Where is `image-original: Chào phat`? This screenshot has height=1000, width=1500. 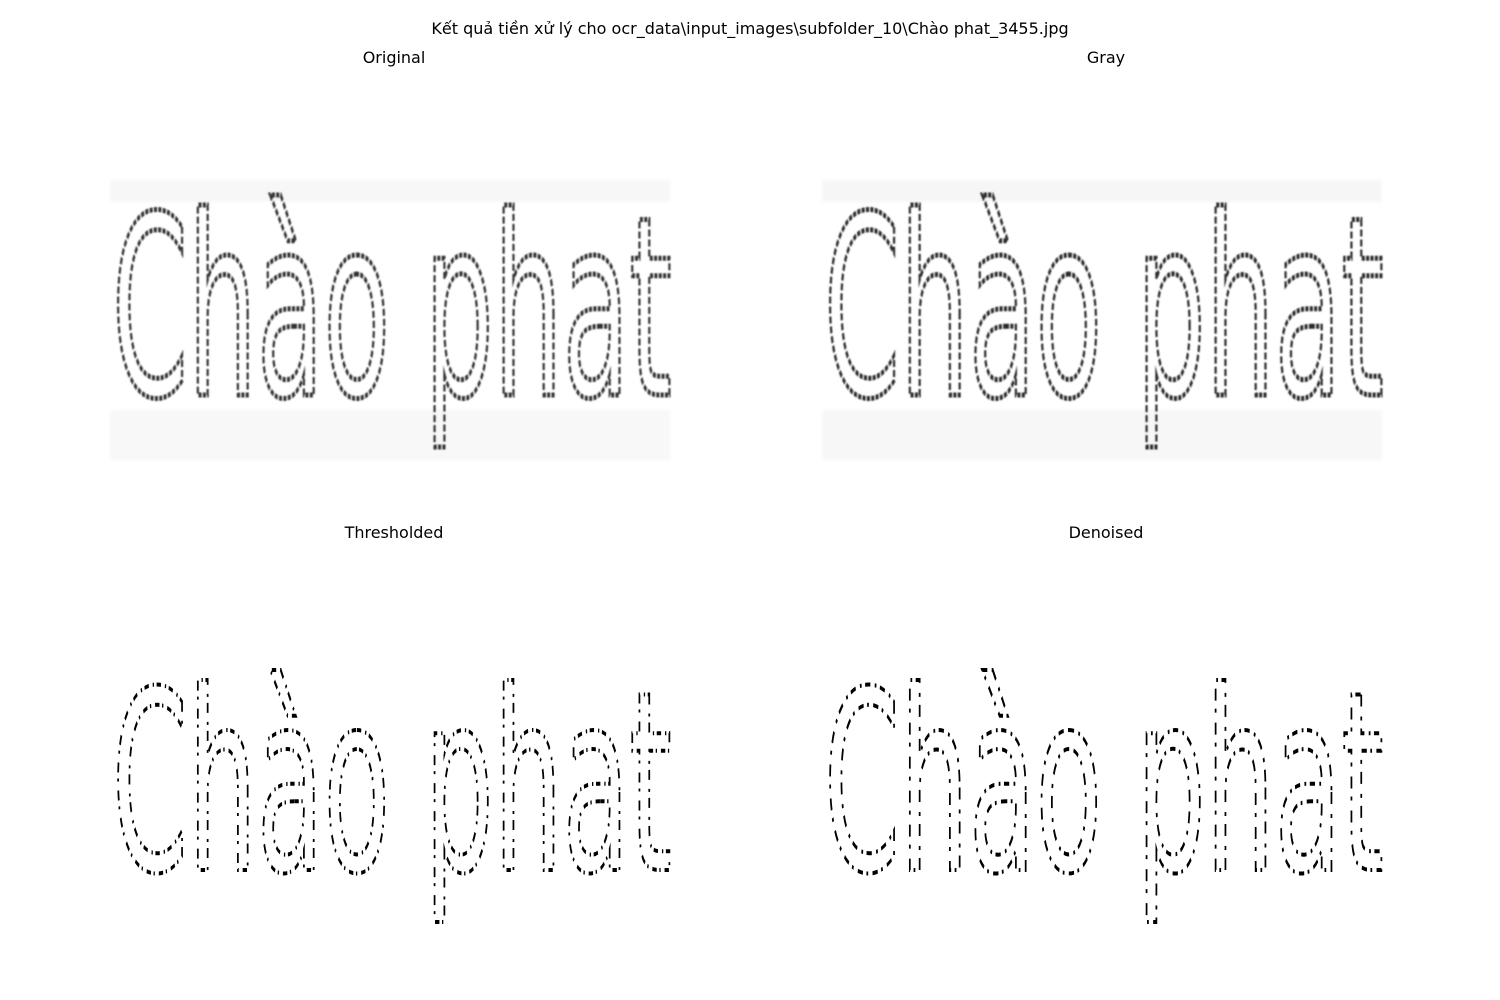 image-original: Chào phat is located at coordinates (395, 332).